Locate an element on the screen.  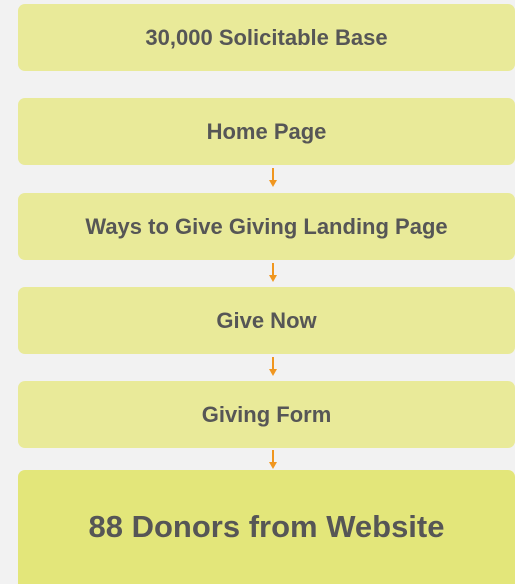
funnel-step-giving-form: Giving Form is located at coordinates (266, 414).